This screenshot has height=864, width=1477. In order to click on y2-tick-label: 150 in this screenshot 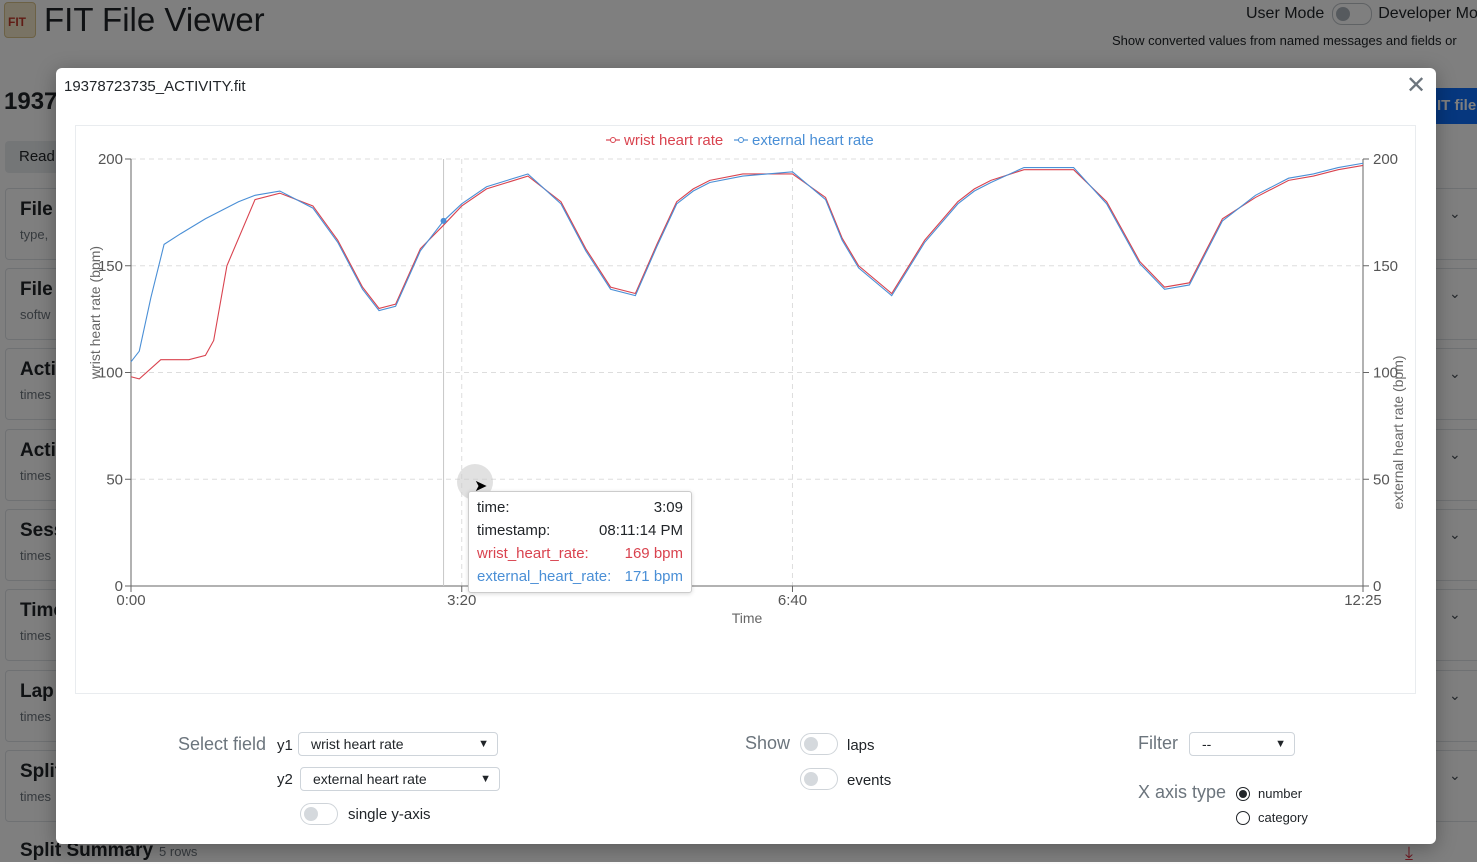, I will do `click(1385, 266)`.